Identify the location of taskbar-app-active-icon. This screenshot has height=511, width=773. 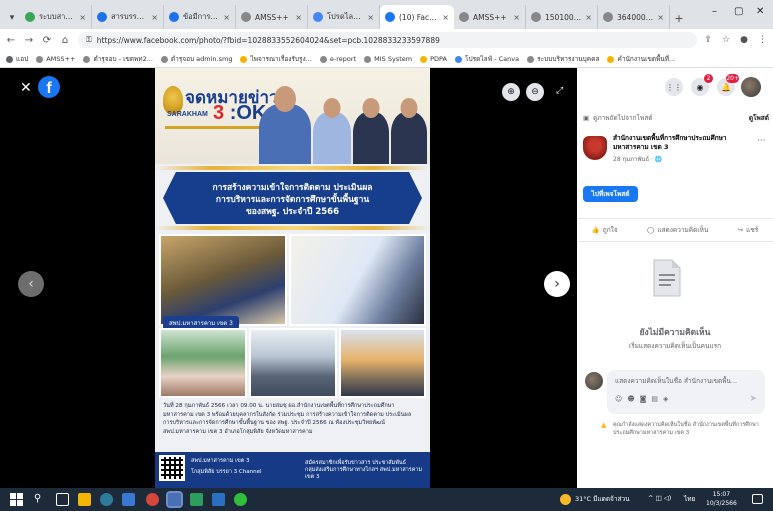
(174, 499).